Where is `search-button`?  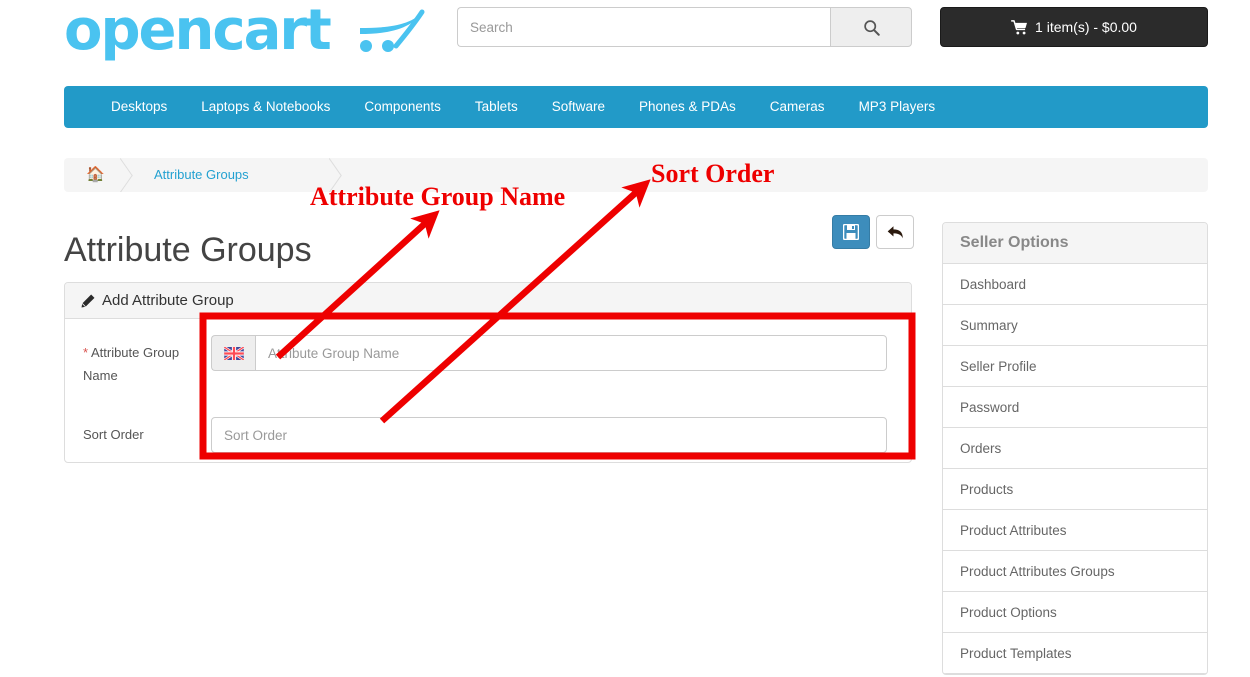
search-button is located at coordinates (871, 27).